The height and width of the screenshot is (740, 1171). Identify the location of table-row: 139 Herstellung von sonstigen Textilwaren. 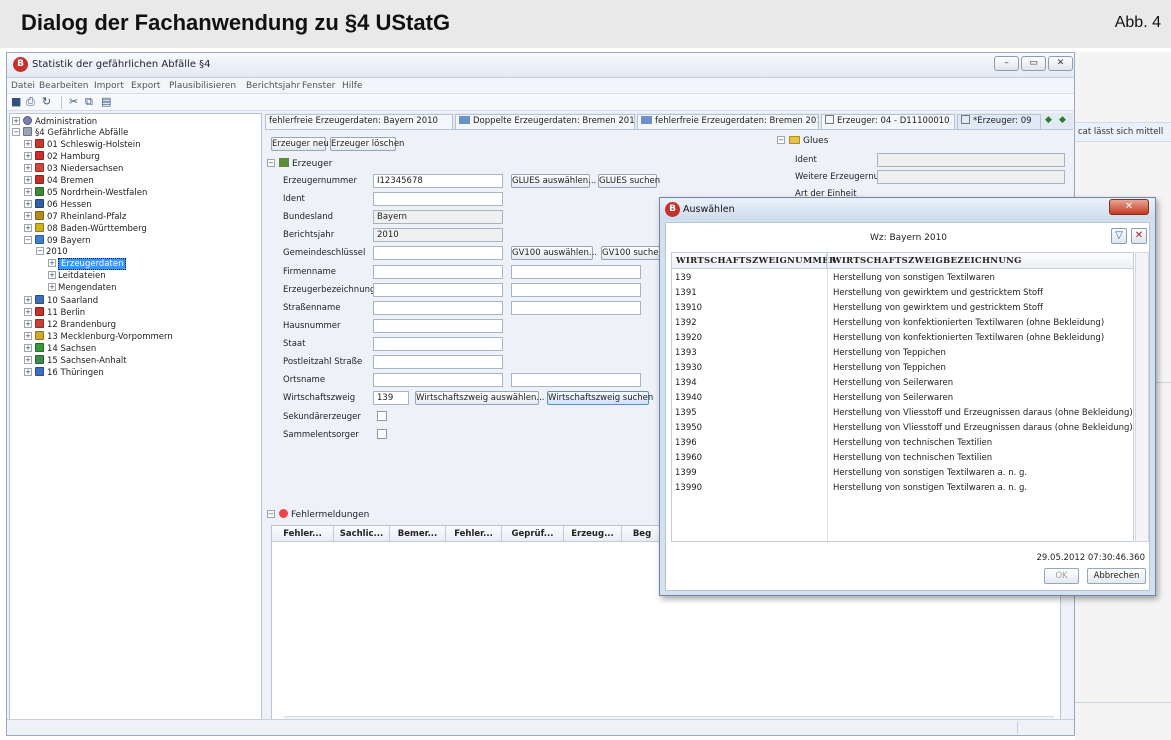
(902, 278).